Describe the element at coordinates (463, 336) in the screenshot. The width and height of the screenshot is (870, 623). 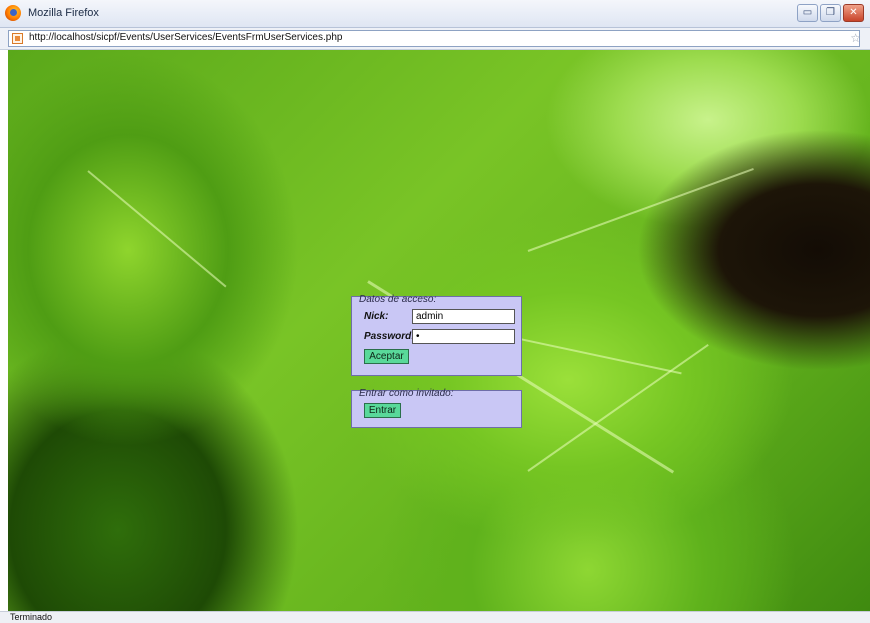
I see `password-input: •` at that location.